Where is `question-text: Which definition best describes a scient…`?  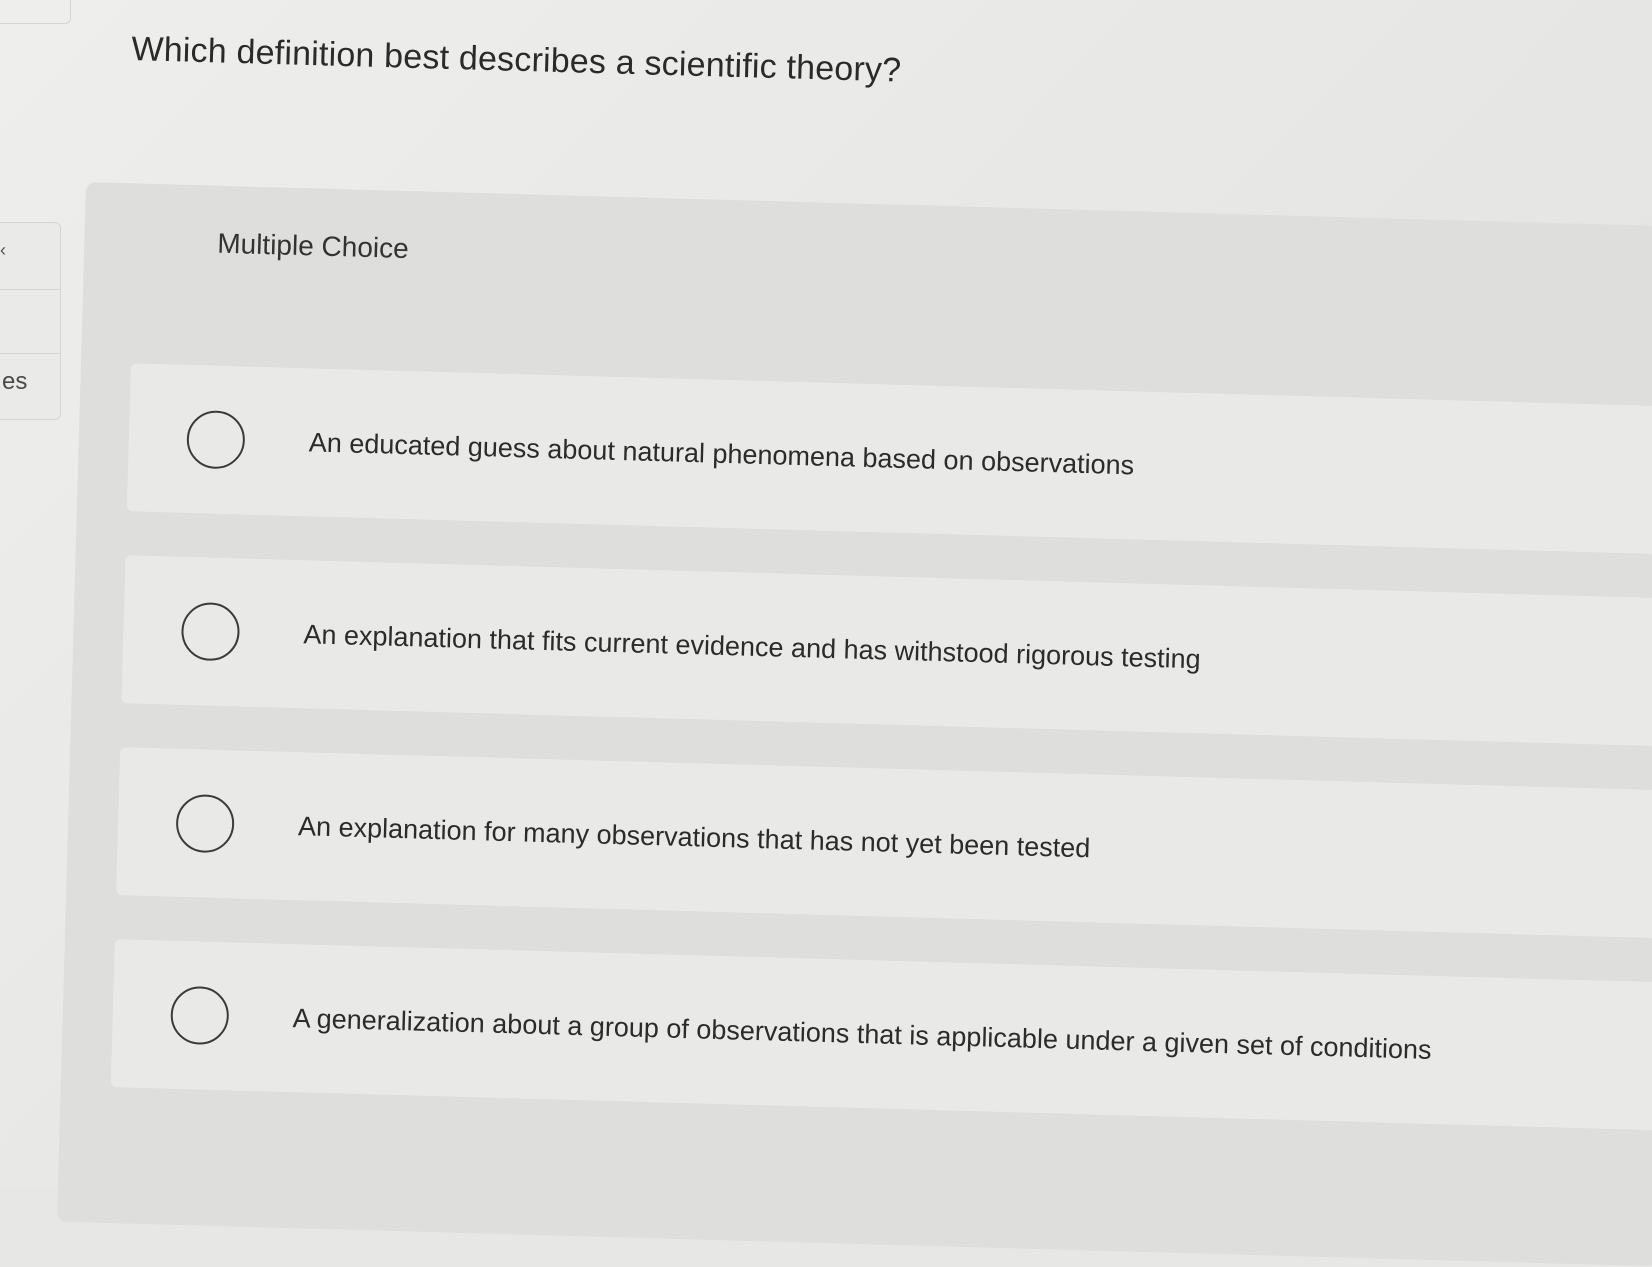 question-text: Which definition best describes a scient… is located at coordinates (516, 60).